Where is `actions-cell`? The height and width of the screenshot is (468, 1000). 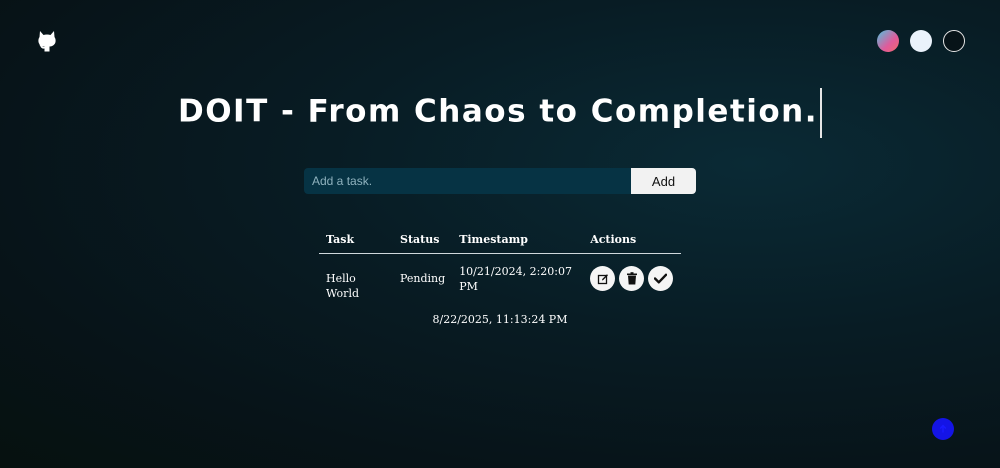 actions-cell is located at coordinates (632, 283).